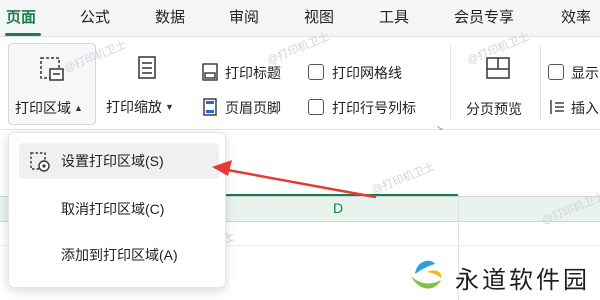  What do you see at coordinates (294, 179) in the screenshot?
I see `annotation-arrow-icon` at bounding box center [294, 179].